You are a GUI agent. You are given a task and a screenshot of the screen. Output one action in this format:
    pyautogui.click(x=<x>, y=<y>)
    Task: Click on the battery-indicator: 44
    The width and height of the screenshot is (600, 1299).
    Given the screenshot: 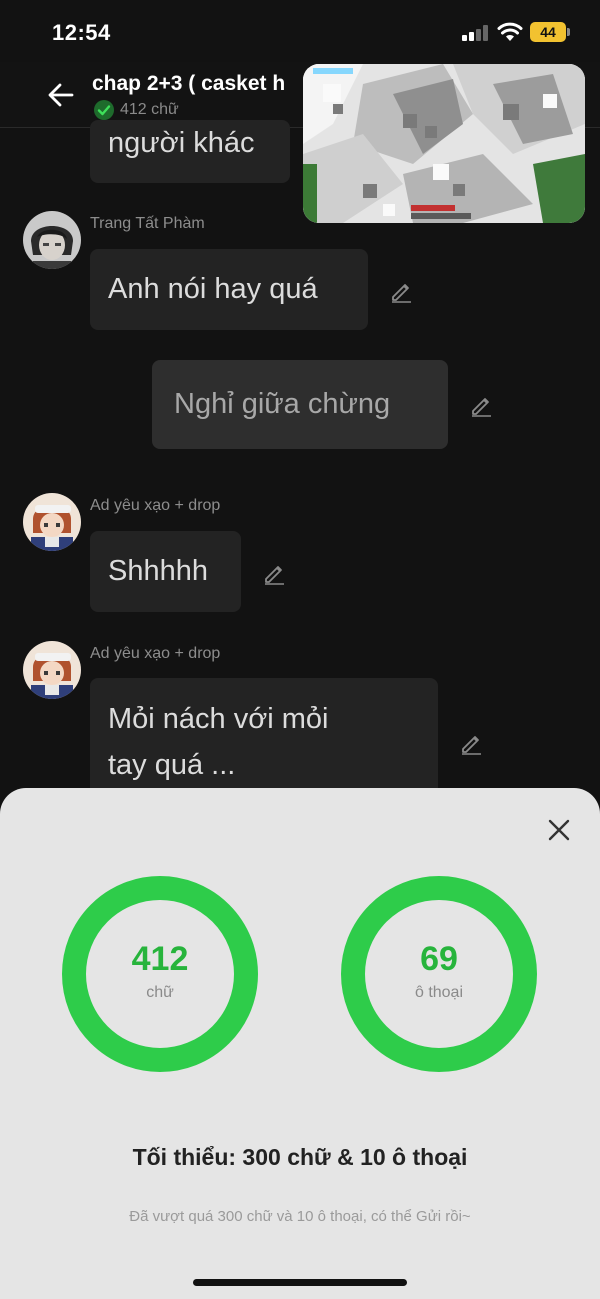 What is the action you would take?
    pyautogui.click(x=550, y=32)
    